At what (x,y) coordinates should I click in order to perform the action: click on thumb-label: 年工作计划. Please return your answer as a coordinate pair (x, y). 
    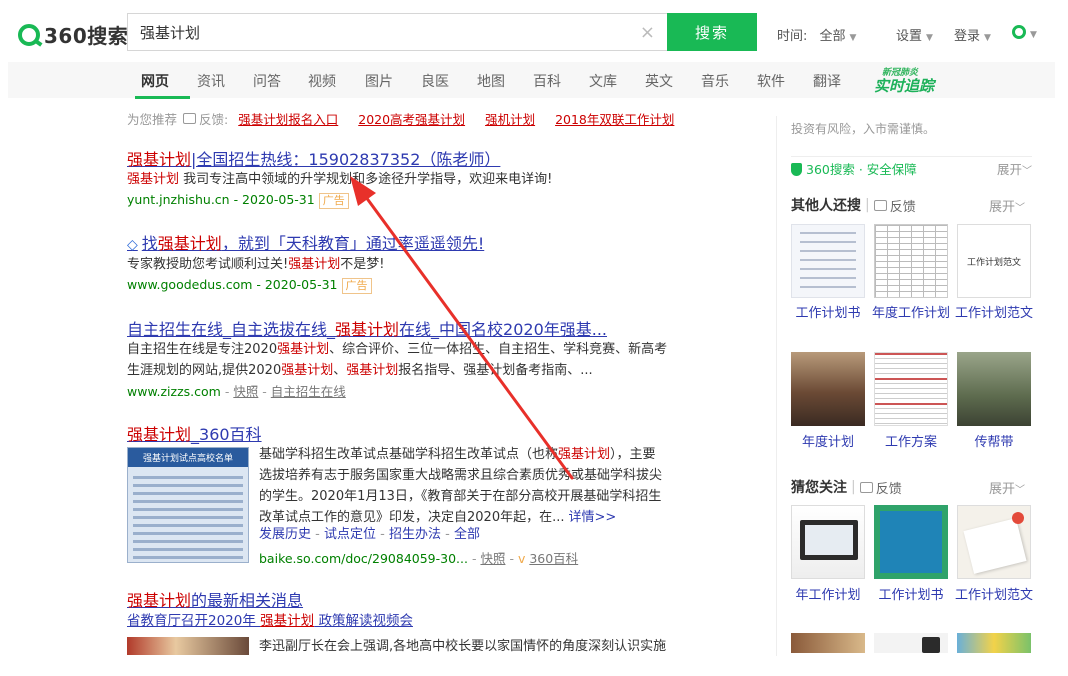
    Looking at the image, I should click on (828, 595).